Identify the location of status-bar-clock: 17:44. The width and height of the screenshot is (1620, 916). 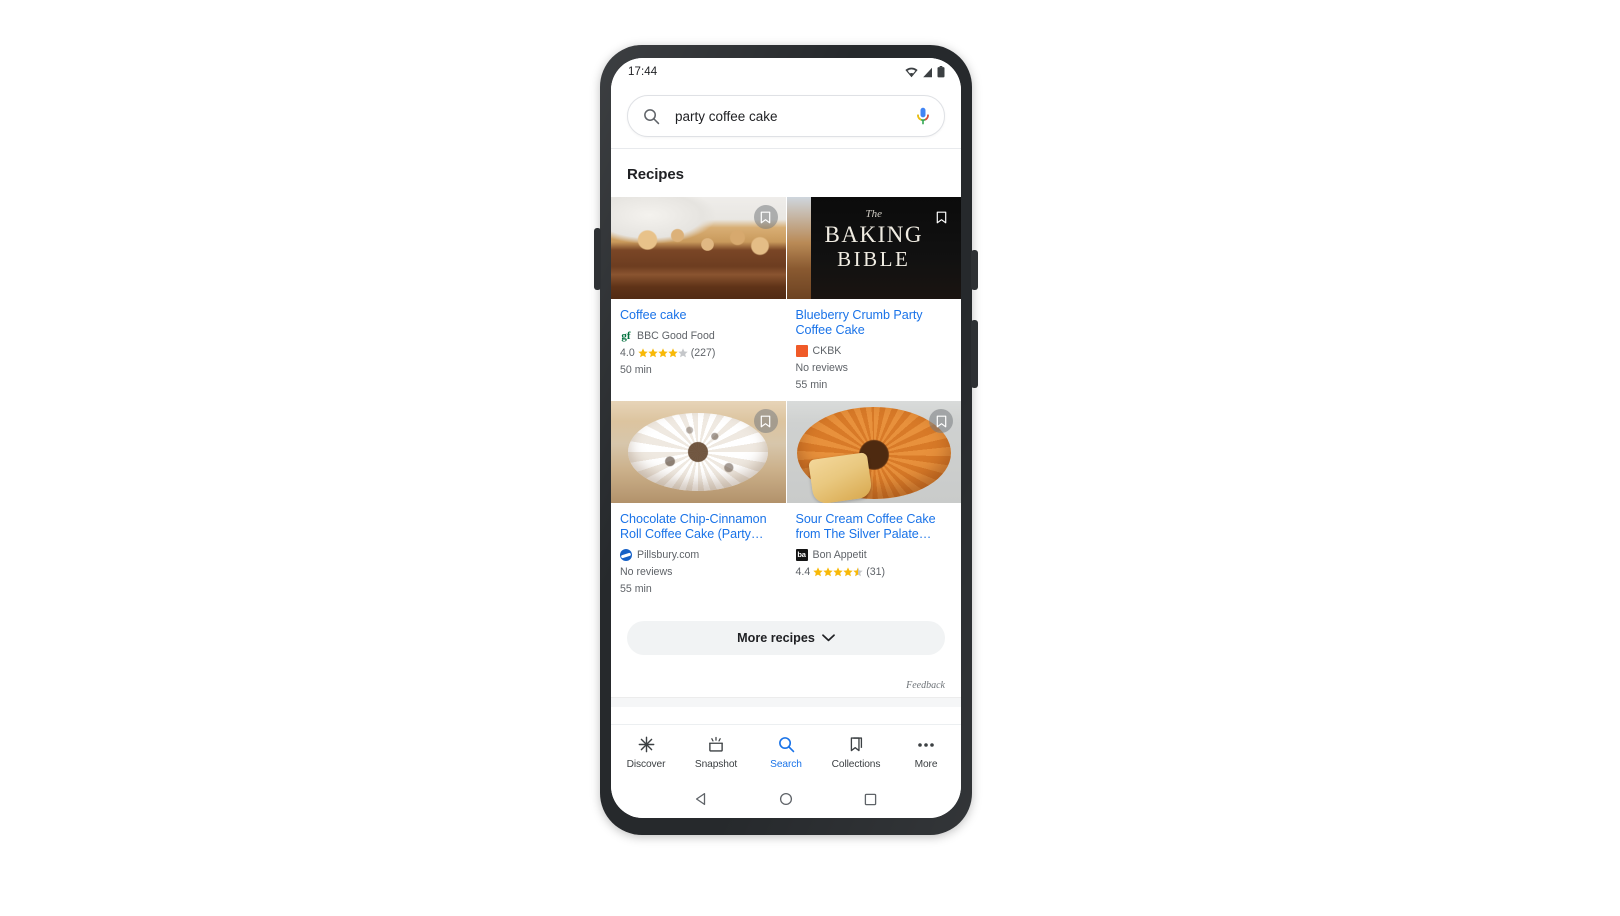
(643, 72).